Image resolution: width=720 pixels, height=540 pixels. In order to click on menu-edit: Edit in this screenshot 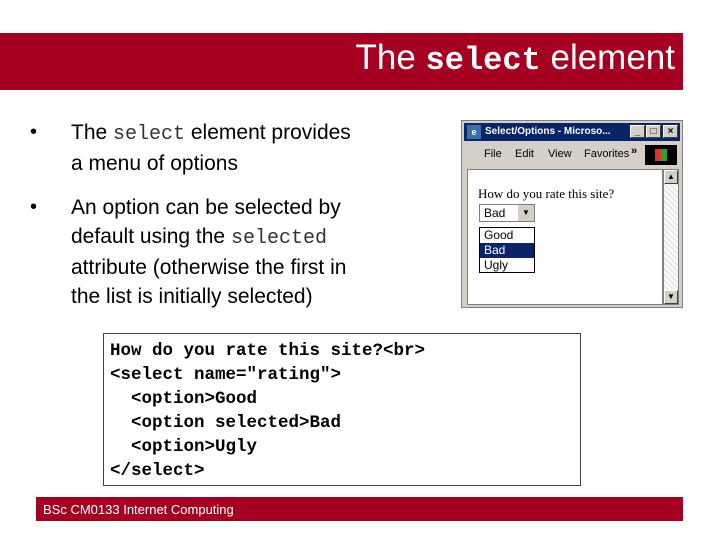, I will do `click(524, 154)`.